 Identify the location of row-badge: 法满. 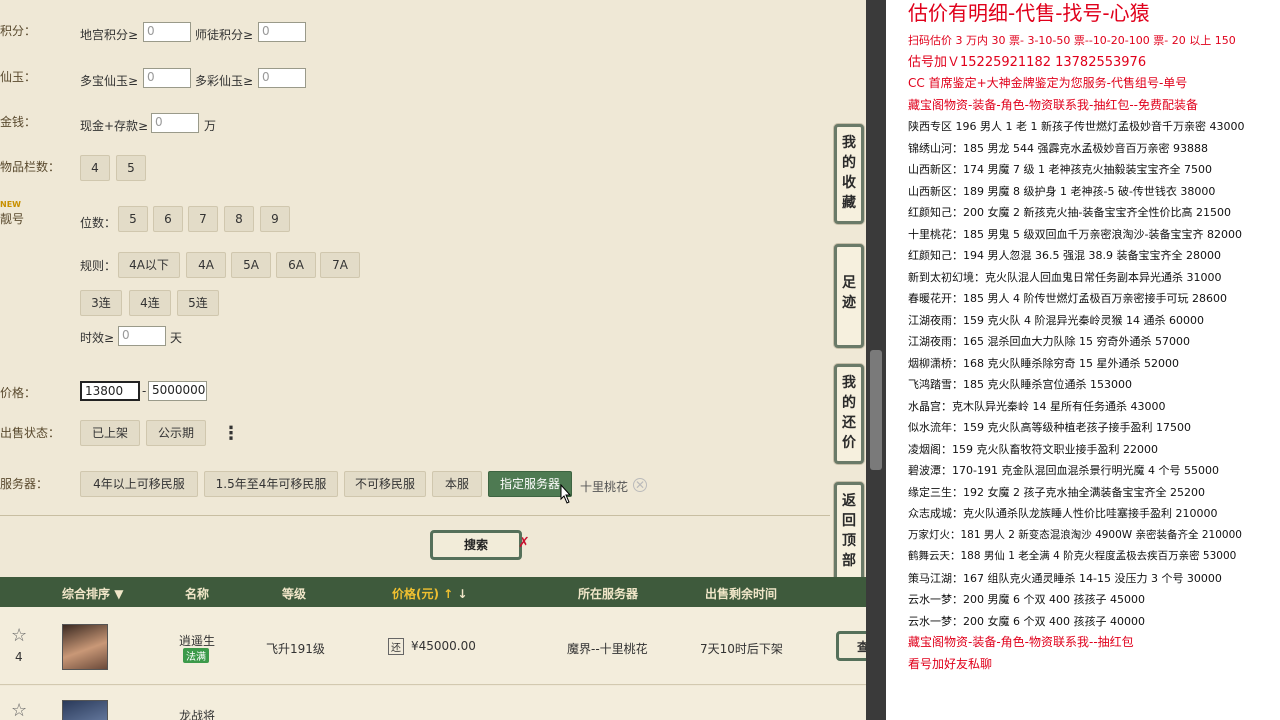
(196, 655).